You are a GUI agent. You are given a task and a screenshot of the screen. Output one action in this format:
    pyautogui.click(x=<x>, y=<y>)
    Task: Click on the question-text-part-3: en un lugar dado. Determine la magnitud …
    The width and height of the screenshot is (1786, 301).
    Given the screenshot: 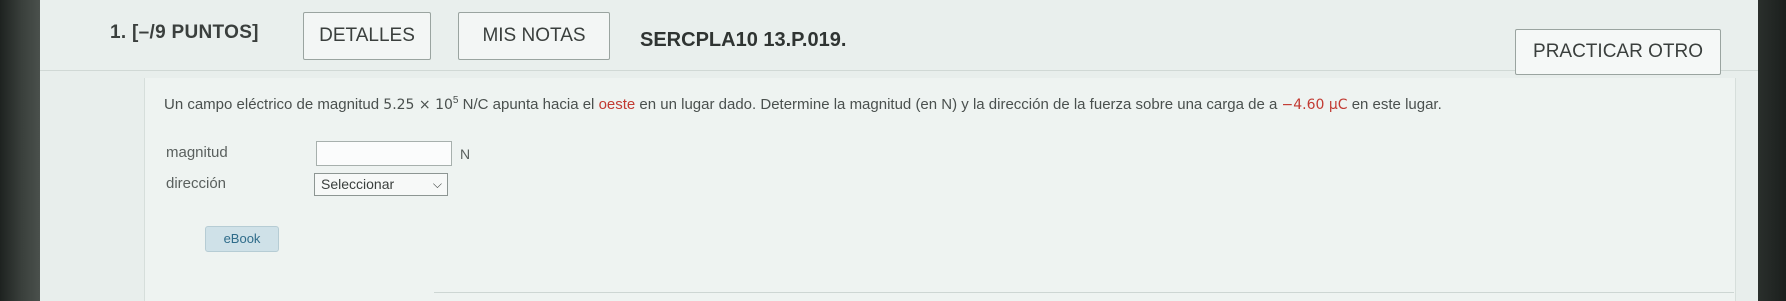 What is the action you would take?
    pyautogui.click(x=958, y=104)
    